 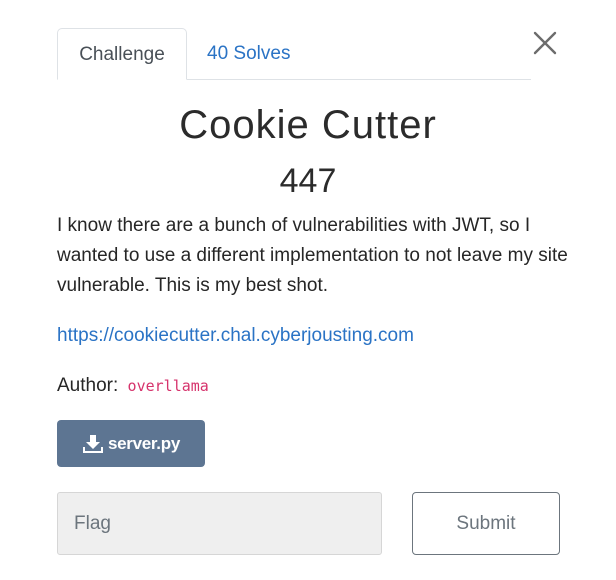 What do you see at coordinates (308, 181) in the screenshot?
I see `challenge-points: 447` at bounding box center [308, 181].